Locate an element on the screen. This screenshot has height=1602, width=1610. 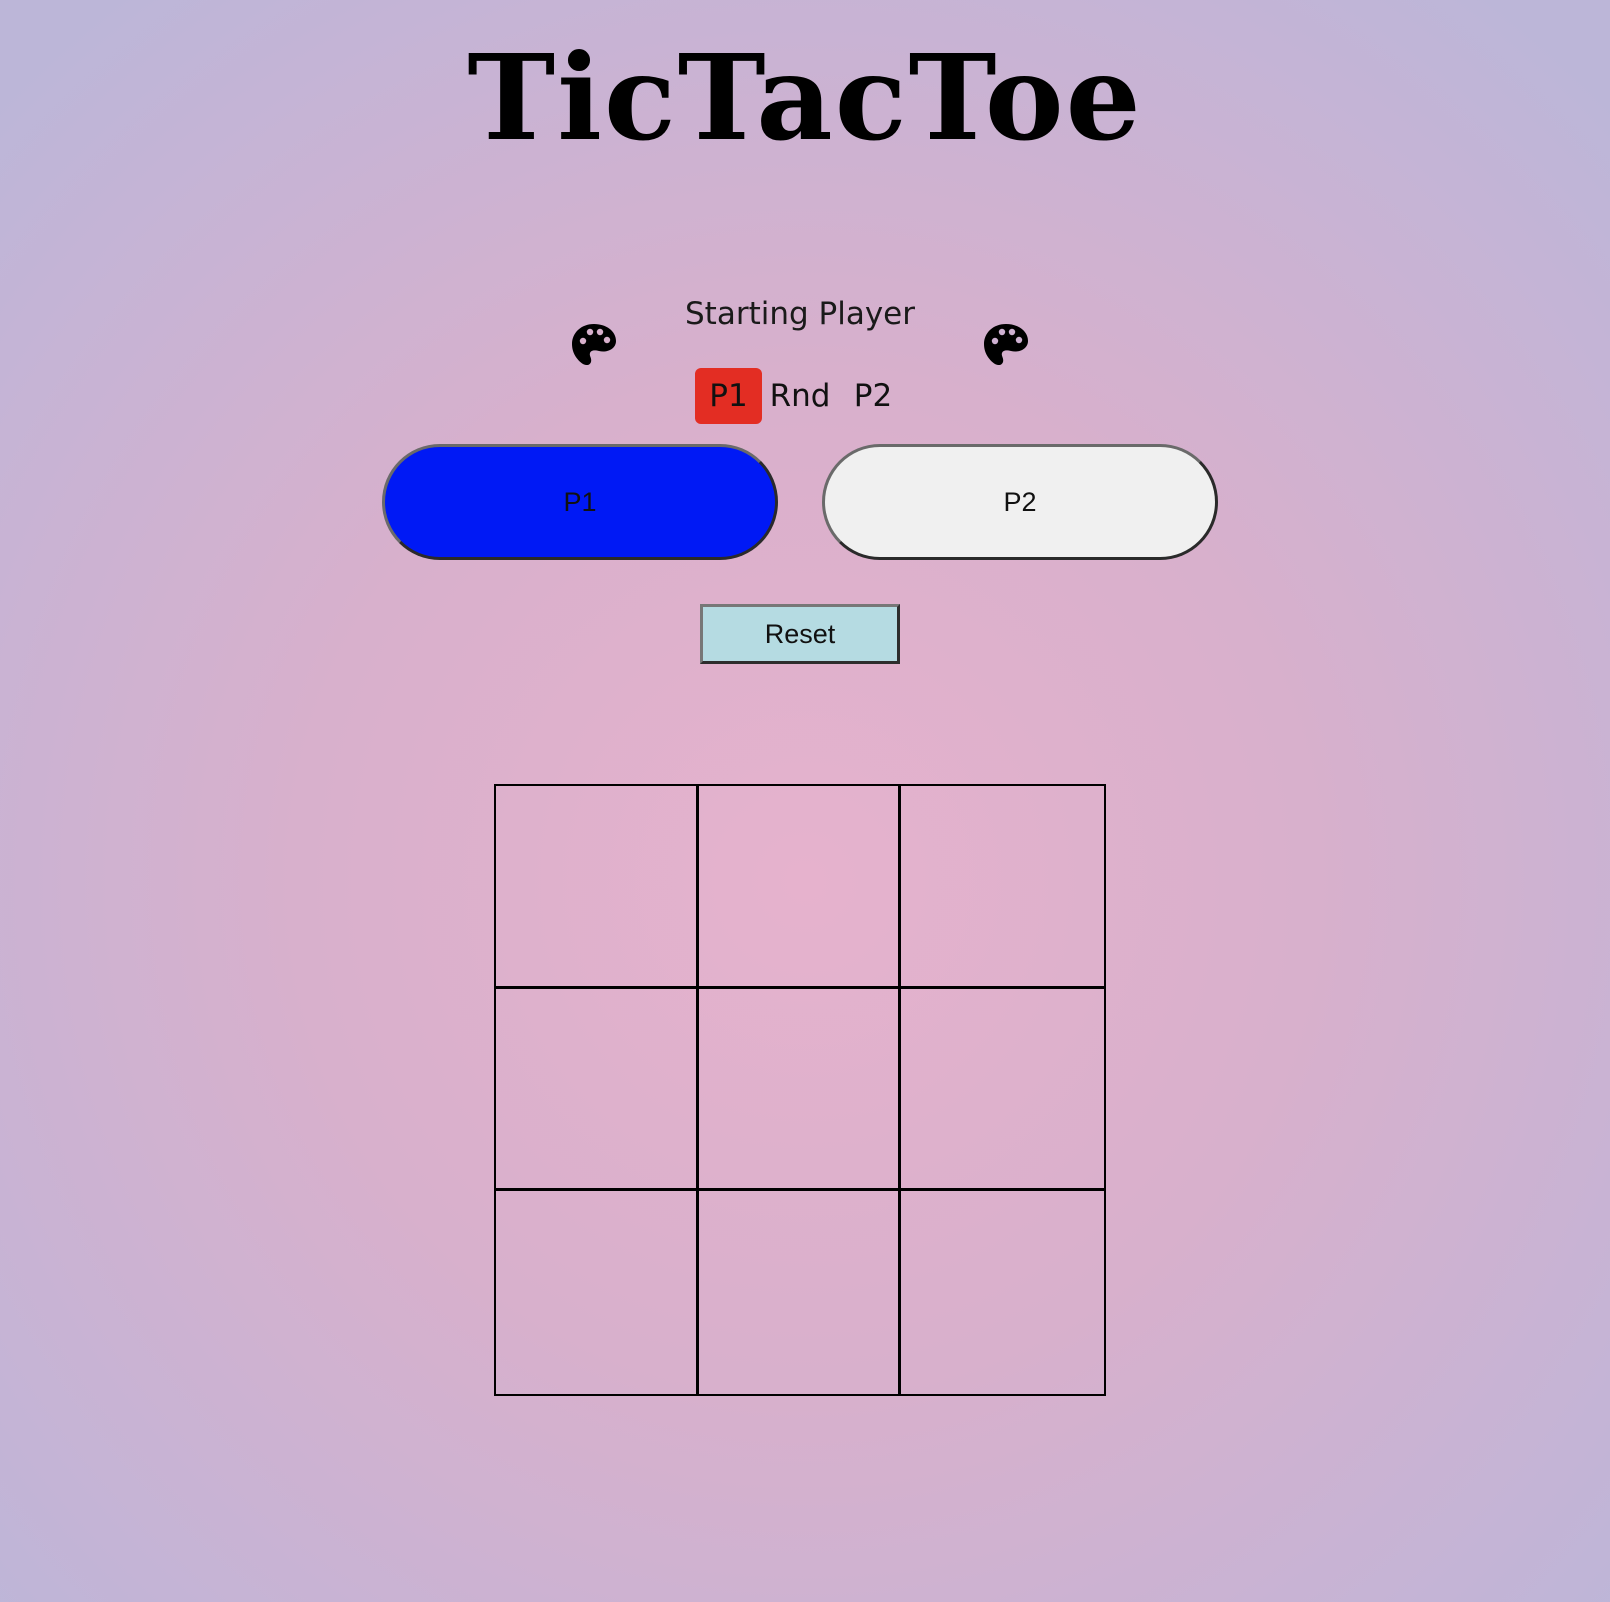
reset-button: Reset is located at coordinates (800, 634).